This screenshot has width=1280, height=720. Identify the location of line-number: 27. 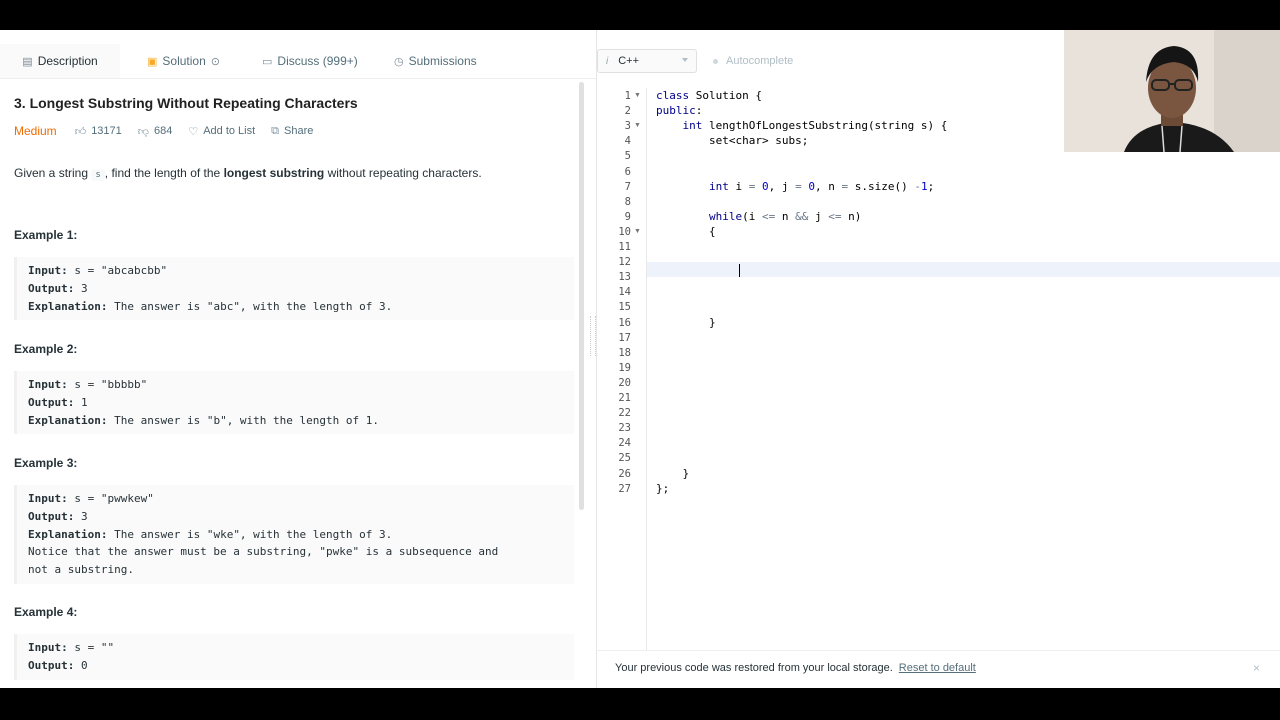
(624, 488).